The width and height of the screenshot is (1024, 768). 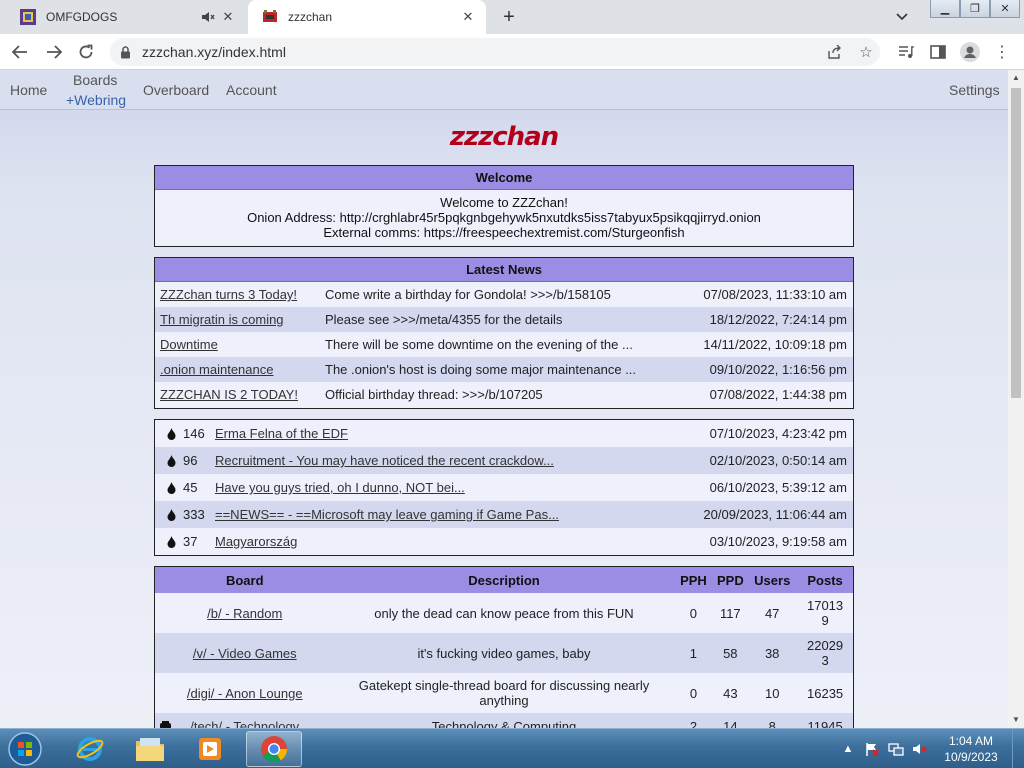 What do you see at coordinates (229, 394) in the screenshot?
I see `news-title-link: ZZZCHAN IS 2 TODAY!` at bounding box center [229, 394].